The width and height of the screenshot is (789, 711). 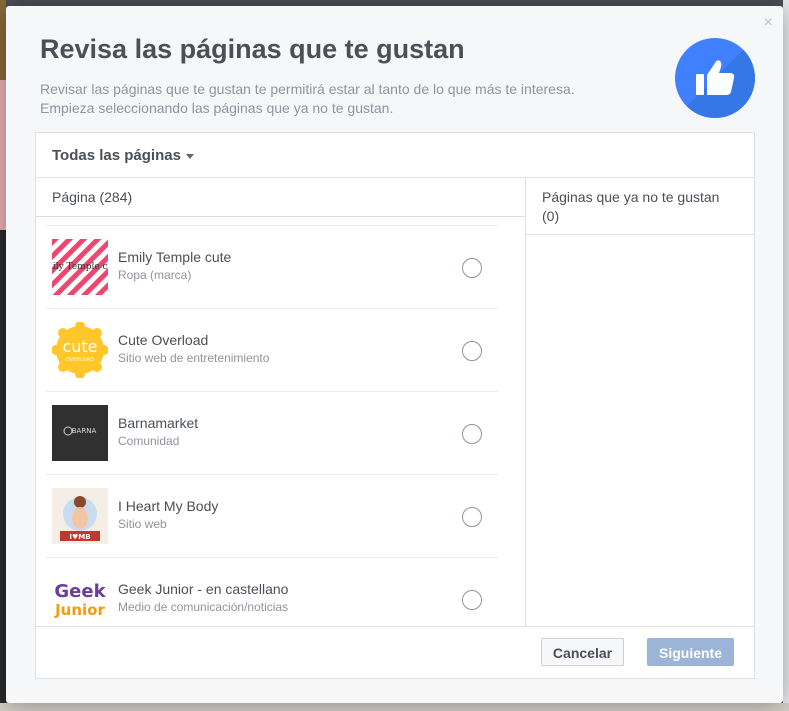 I want to click on thumbnail-text: Geek, so click(x=80, y=591).